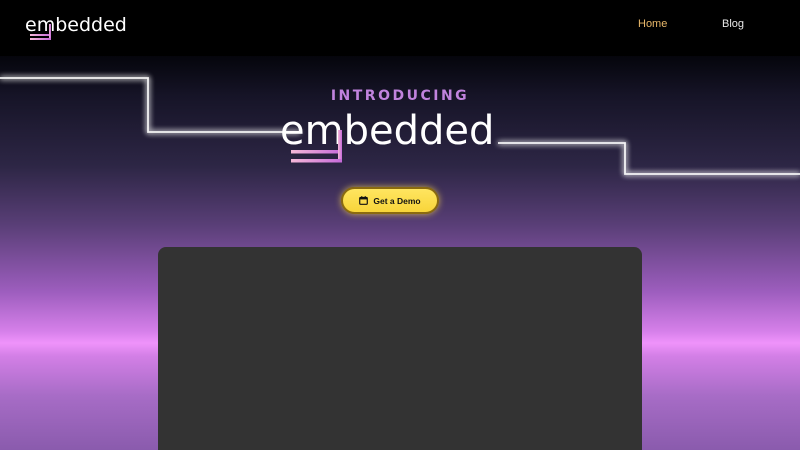 This screenshot has width=800, height=450. I want to click on get-demo-button: Get a Demo, so click(390, 200).